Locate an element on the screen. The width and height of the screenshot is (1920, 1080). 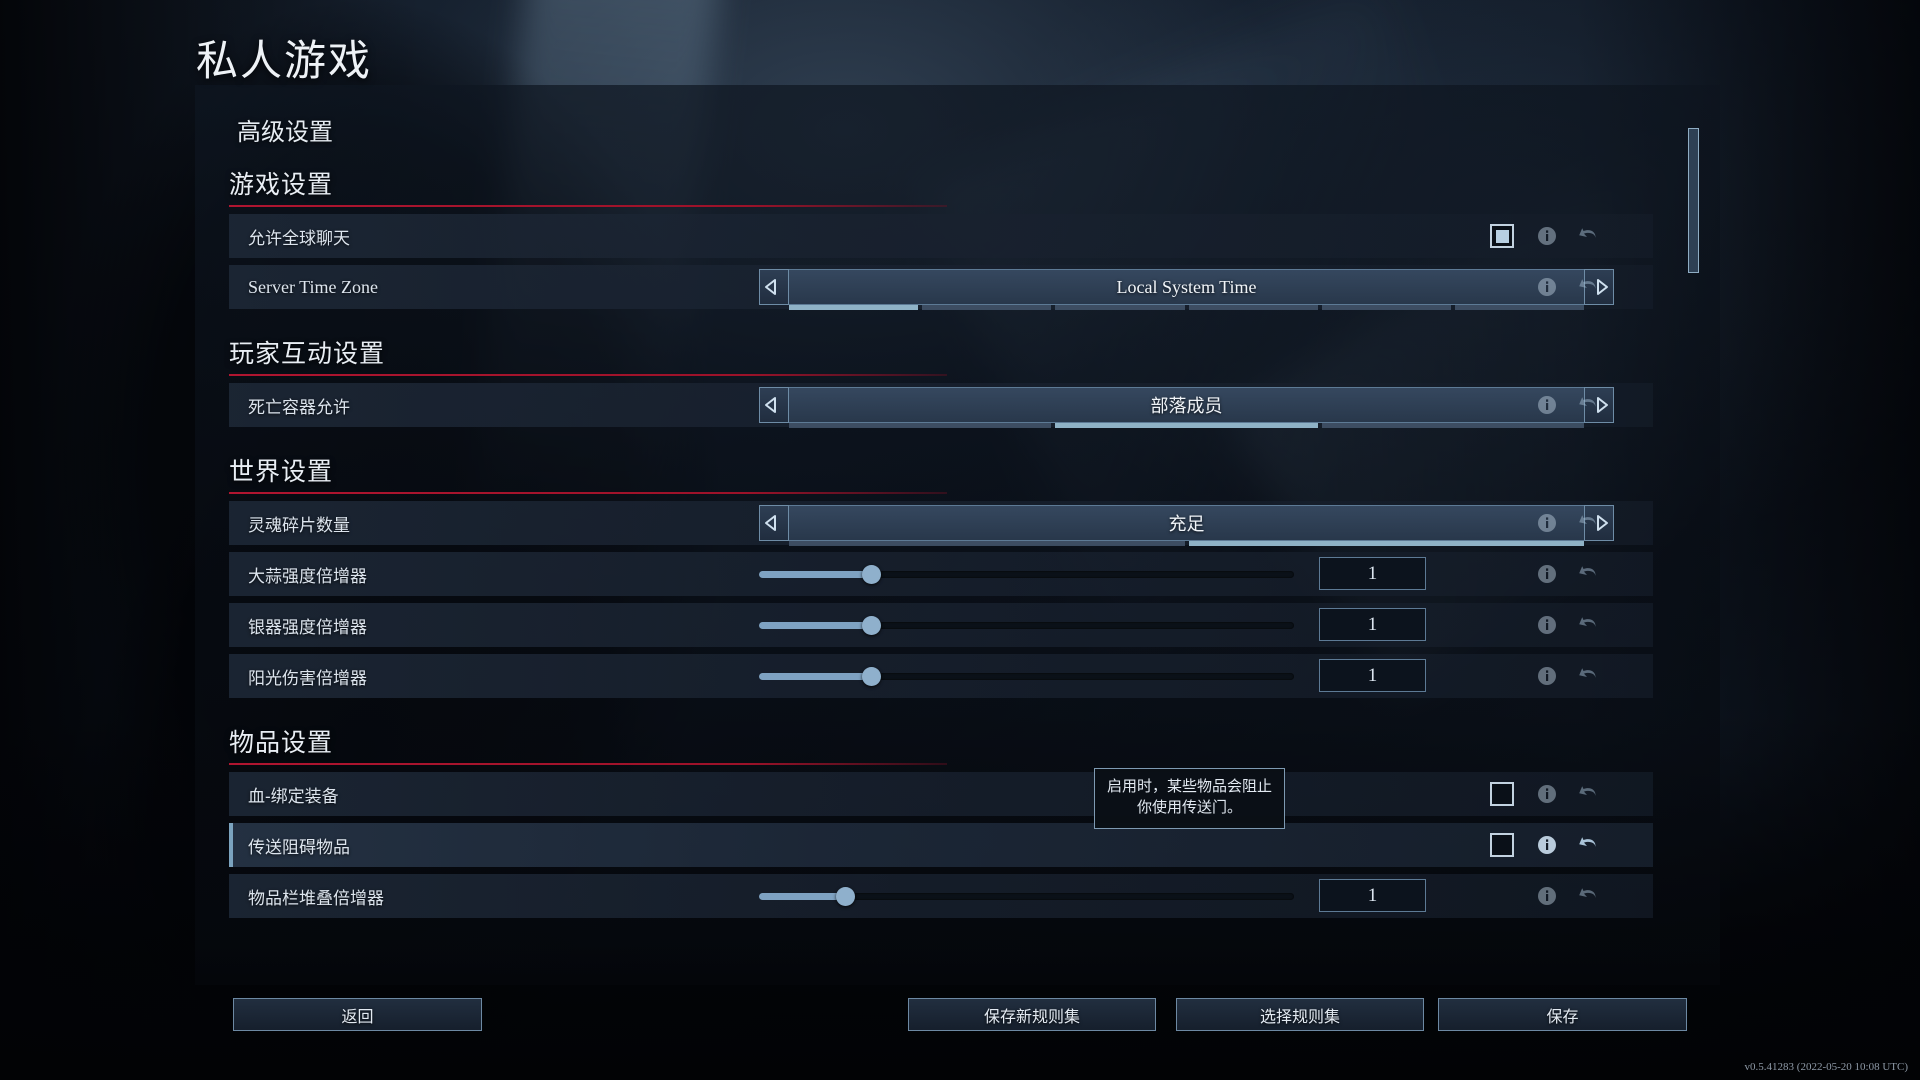
settings-section: 玩家互动设置死亡容器允许 部落成员 is located at coordinates (957, 372).